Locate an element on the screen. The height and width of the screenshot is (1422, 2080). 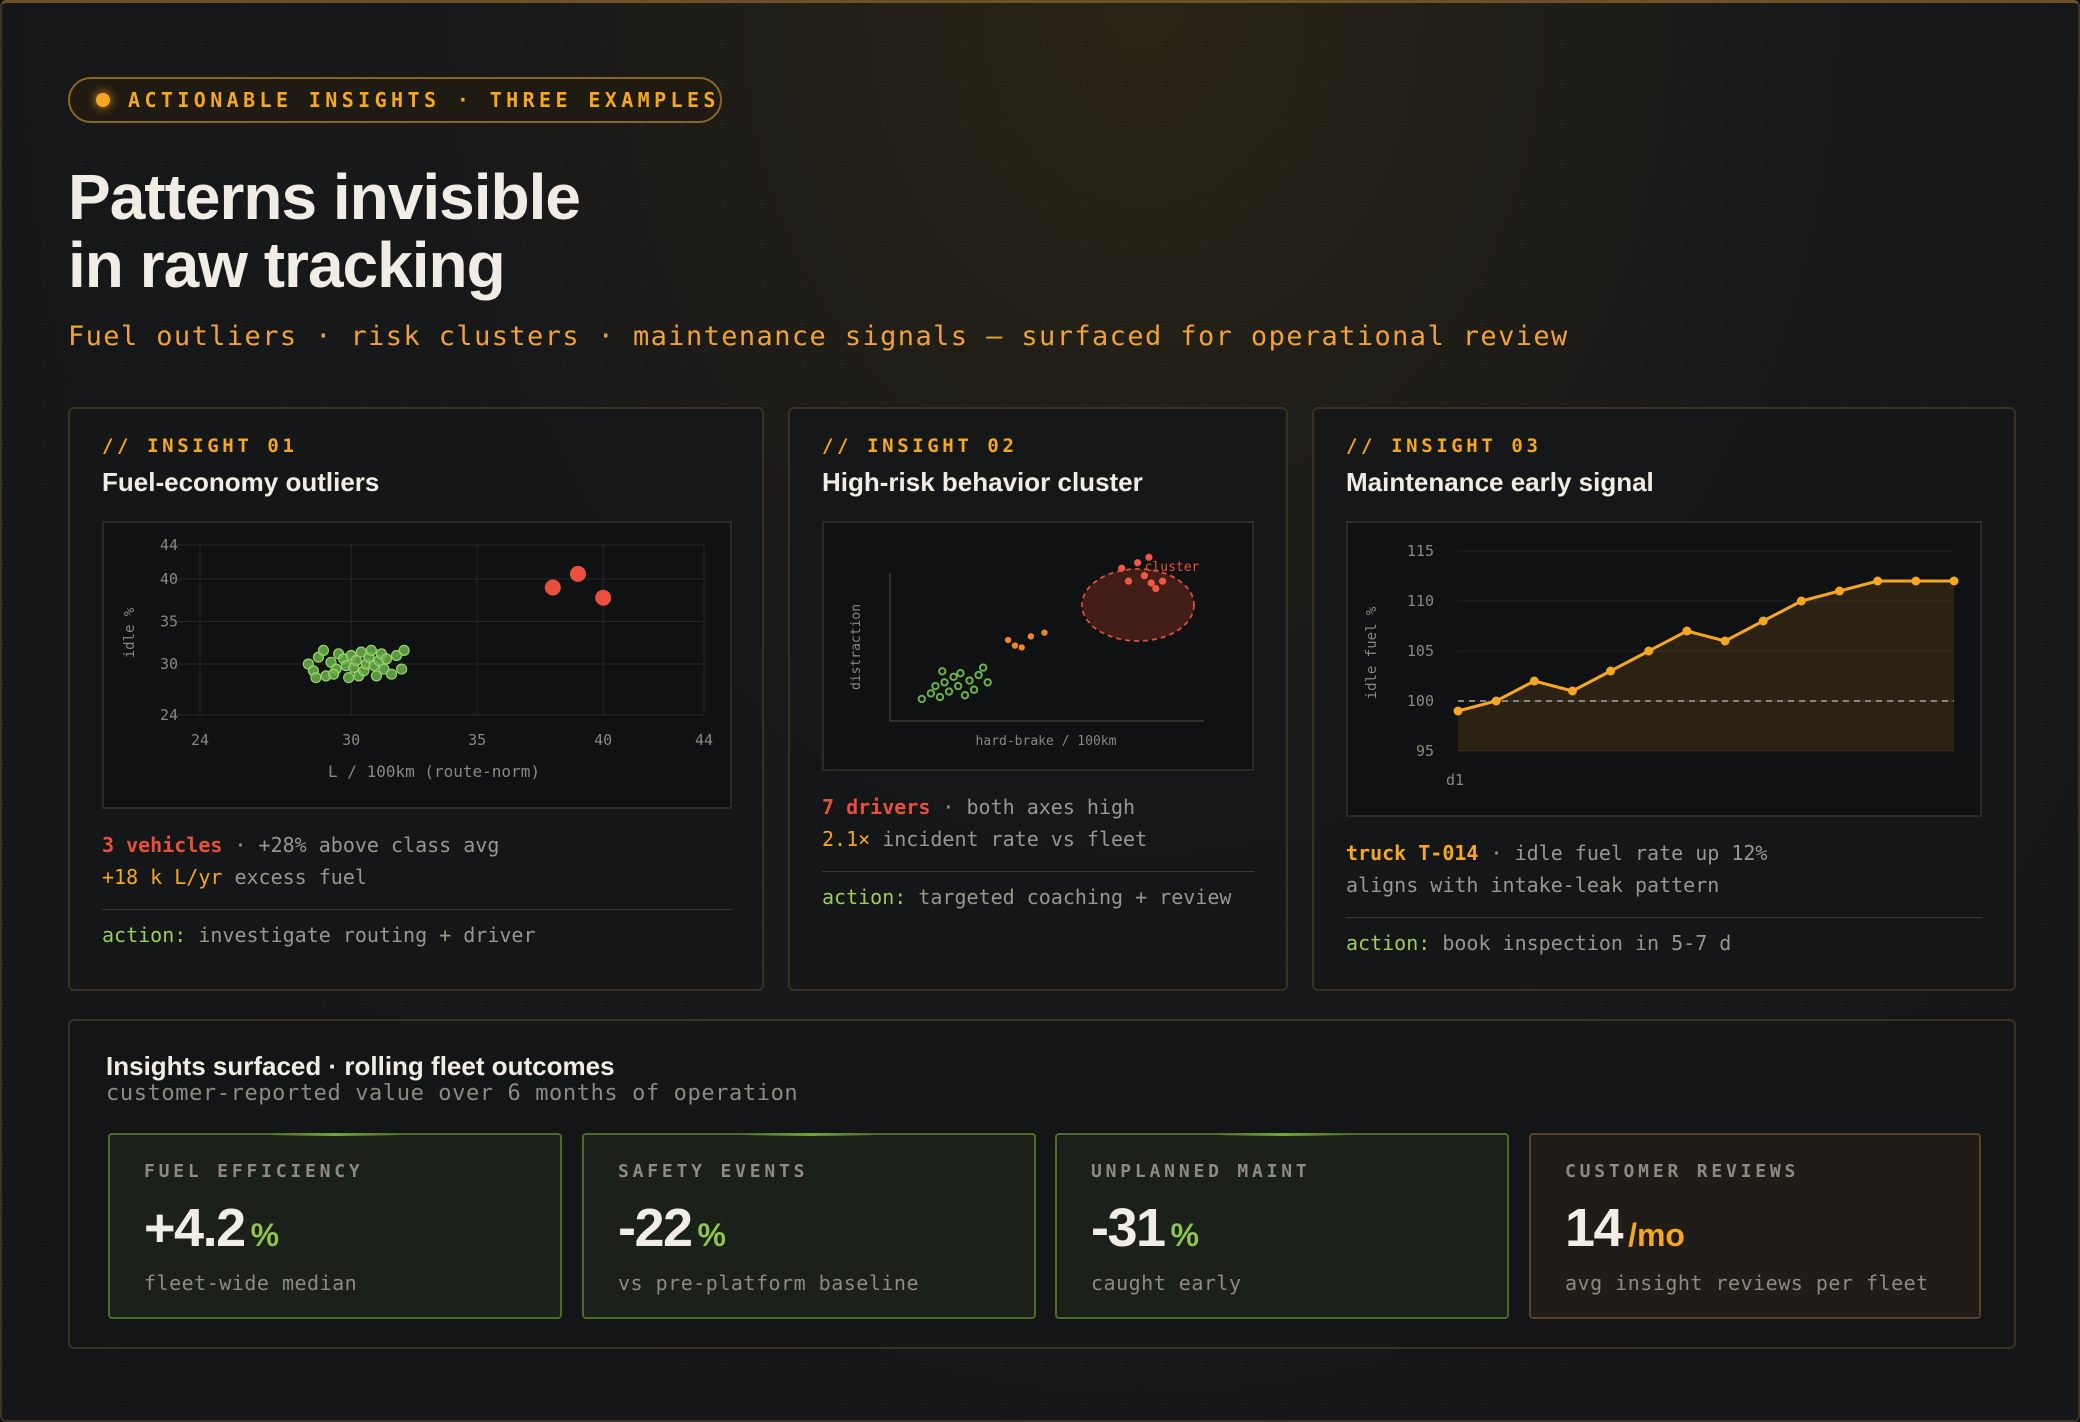
kpi-unplanned-maint: UNPLANNED MAINT -31% caught early is located at coordinates (1282, 1226).